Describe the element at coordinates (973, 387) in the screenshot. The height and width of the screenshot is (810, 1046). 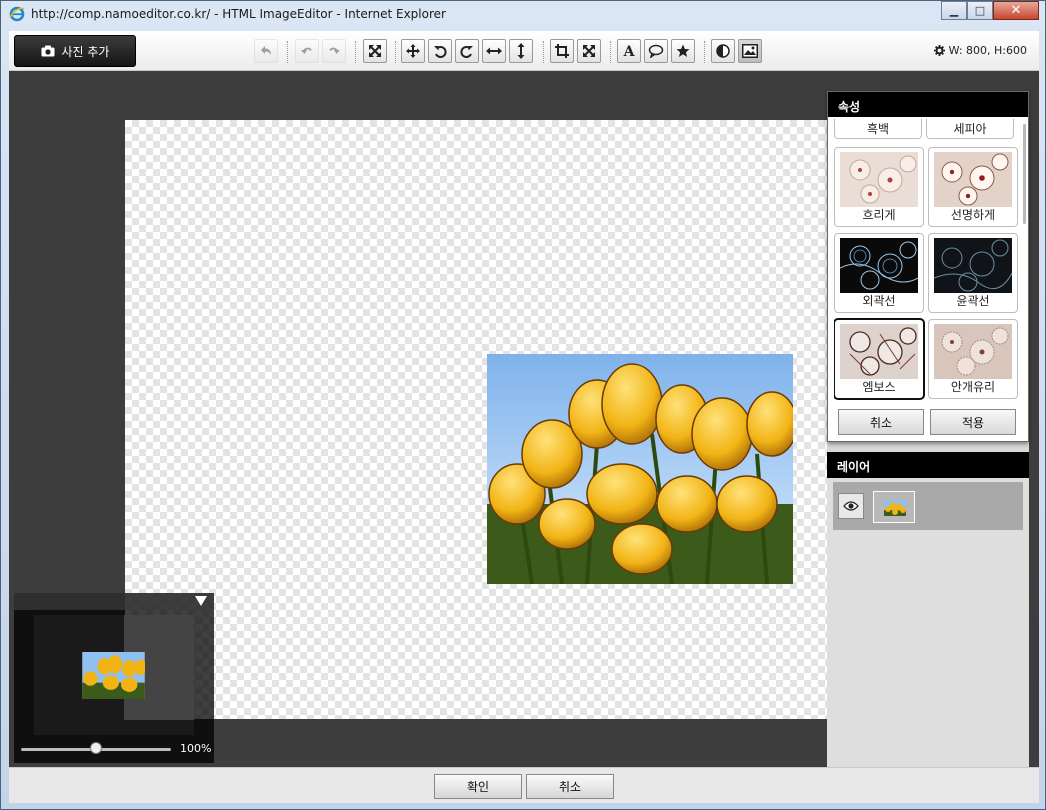
I see `effect-label: 안개유리` at that location.